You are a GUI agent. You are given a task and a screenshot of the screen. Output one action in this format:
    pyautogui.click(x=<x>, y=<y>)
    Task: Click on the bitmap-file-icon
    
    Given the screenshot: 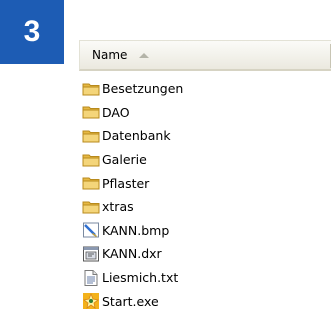 What is the action you would take?
    pyautogui.click(x=91, y=230)
    